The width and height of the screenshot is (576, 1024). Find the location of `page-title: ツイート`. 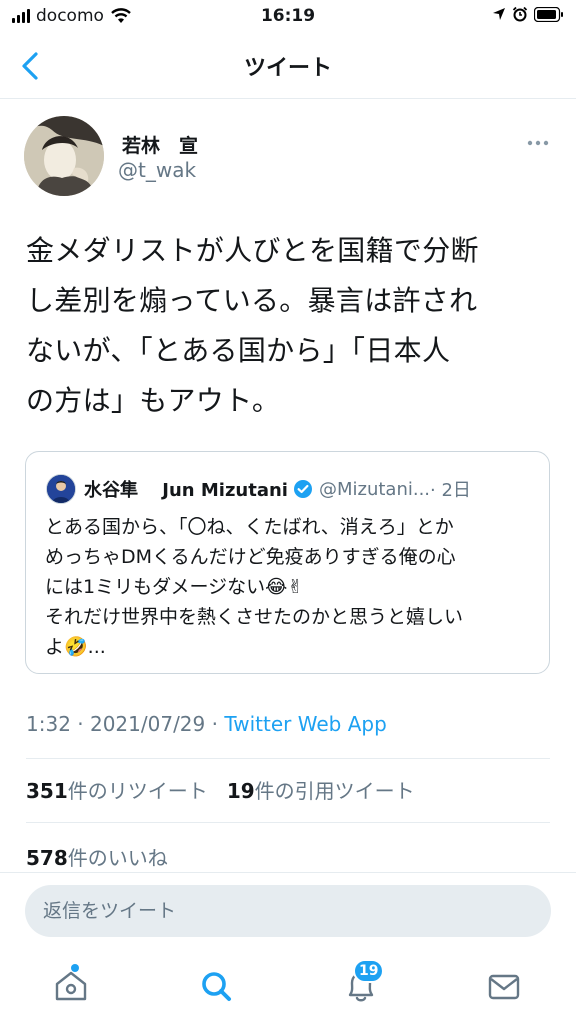

page-title: ツイート is located at coordinates (287, 68).